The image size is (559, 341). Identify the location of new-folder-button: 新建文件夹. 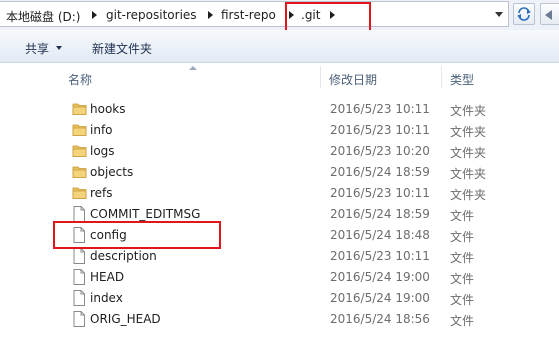
(122, 48).